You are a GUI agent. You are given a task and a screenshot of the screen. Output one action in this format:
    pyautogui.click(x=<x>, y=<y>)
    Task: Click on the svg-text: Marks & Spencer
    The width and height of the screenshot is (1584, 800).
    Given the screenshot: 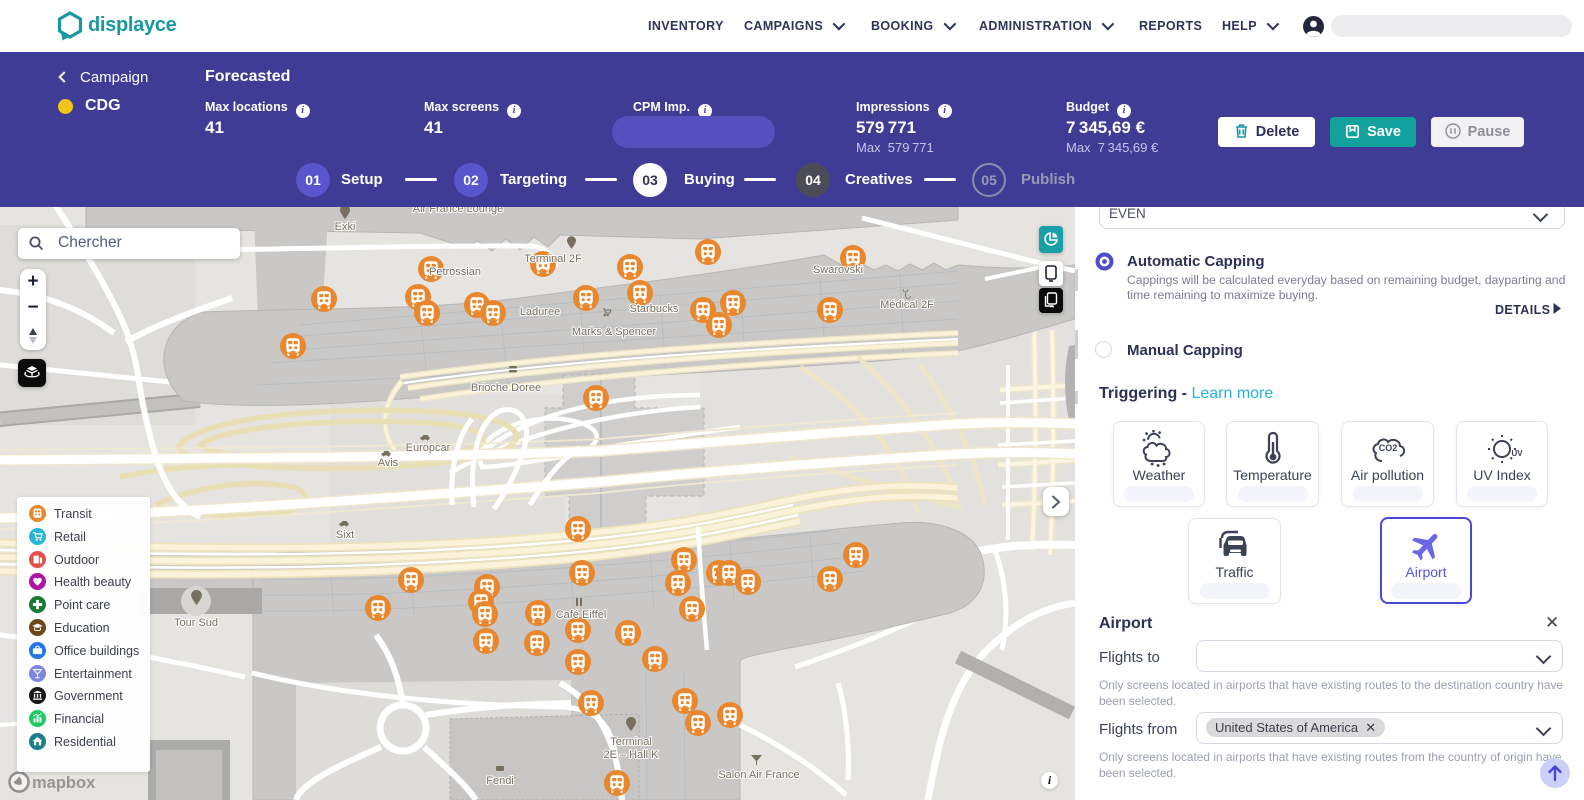 What is the action you would take?
    pyautogui.click(x=614, y=332)
    